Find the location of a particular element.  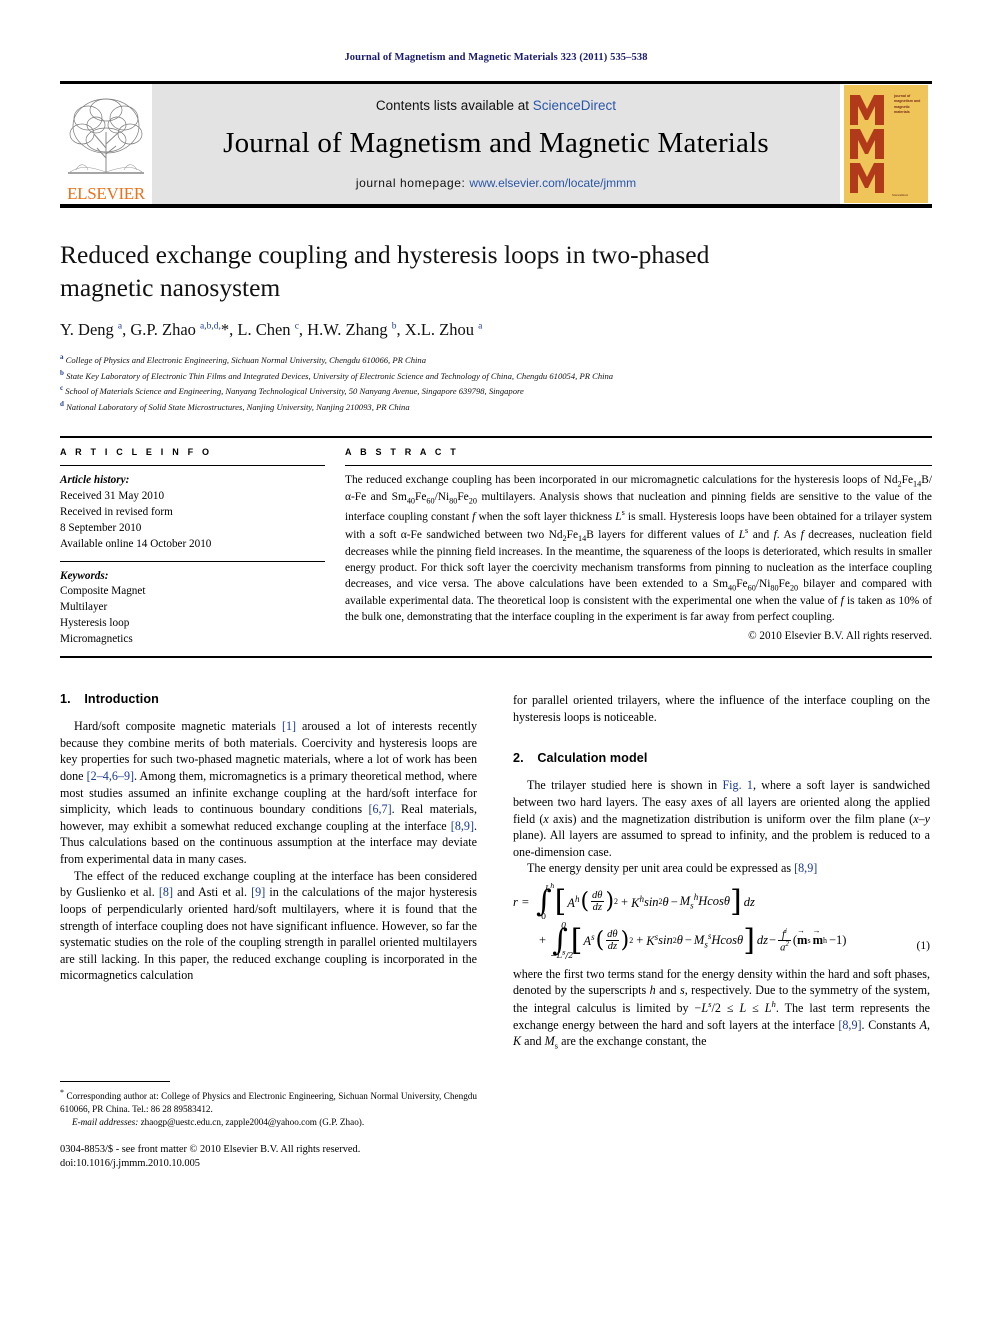

section-number-1: 1. is located at coordinates (65, 699).